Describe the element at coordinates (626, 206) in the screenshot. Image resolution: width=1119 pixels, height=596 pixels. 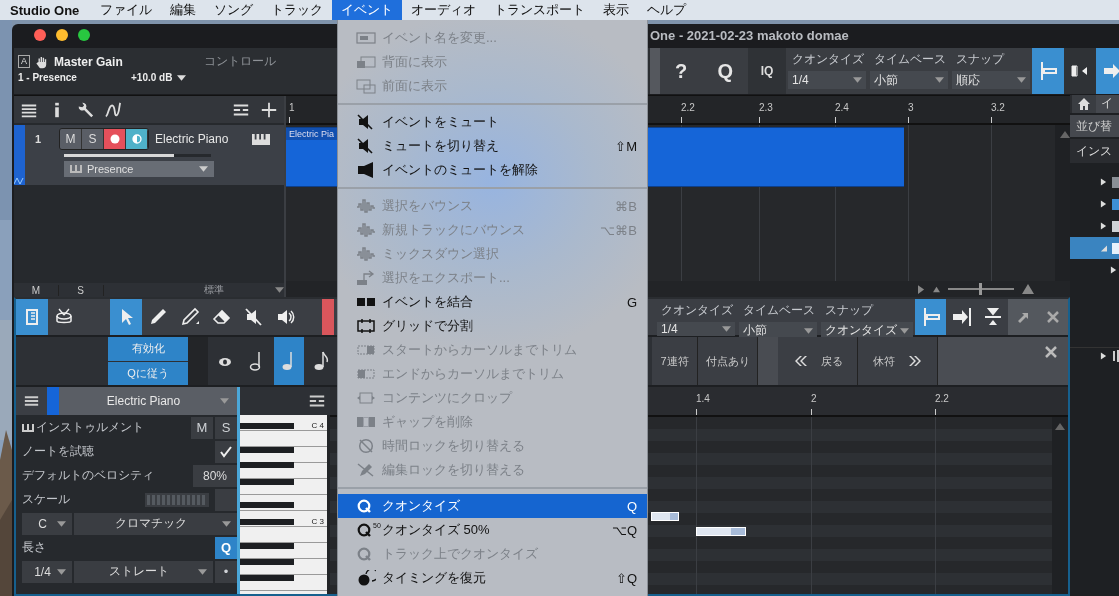
I see `shortcut-label: ⌘B` at that location.